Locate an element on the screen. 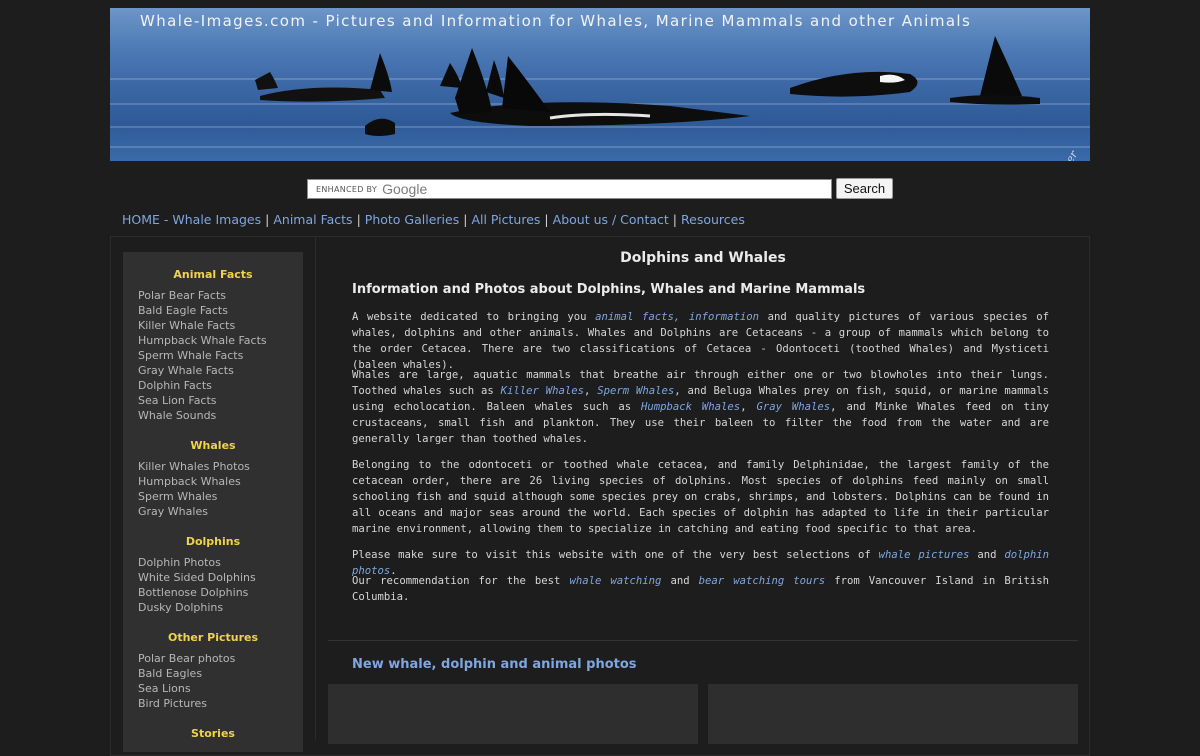  sidebar-item-killer-whale-facts: Killer Whale Facts is located at coordinates (213, 325).